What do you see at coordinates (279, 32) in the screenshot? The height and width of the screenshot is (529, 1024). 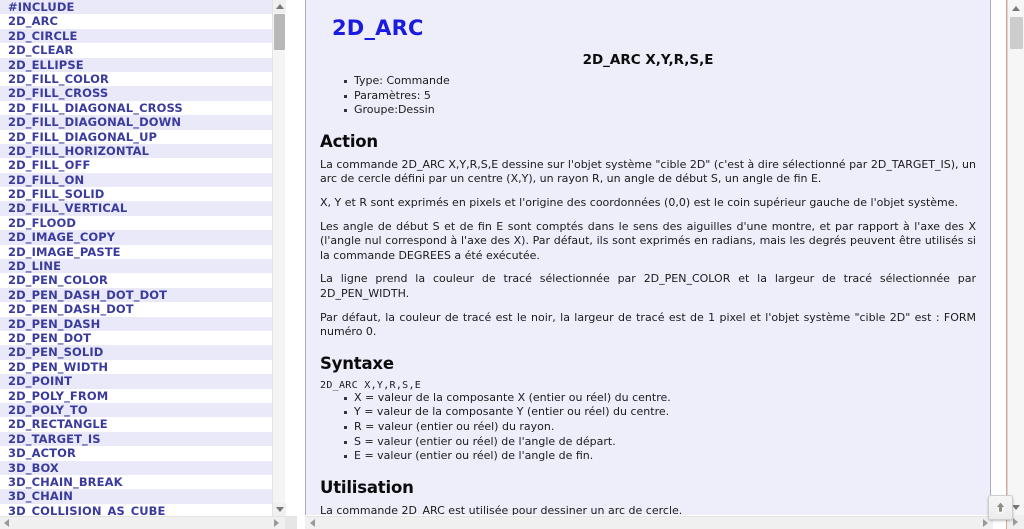 I see `sidebar-scrollbar-thumb` at bounding box center [279, 32].